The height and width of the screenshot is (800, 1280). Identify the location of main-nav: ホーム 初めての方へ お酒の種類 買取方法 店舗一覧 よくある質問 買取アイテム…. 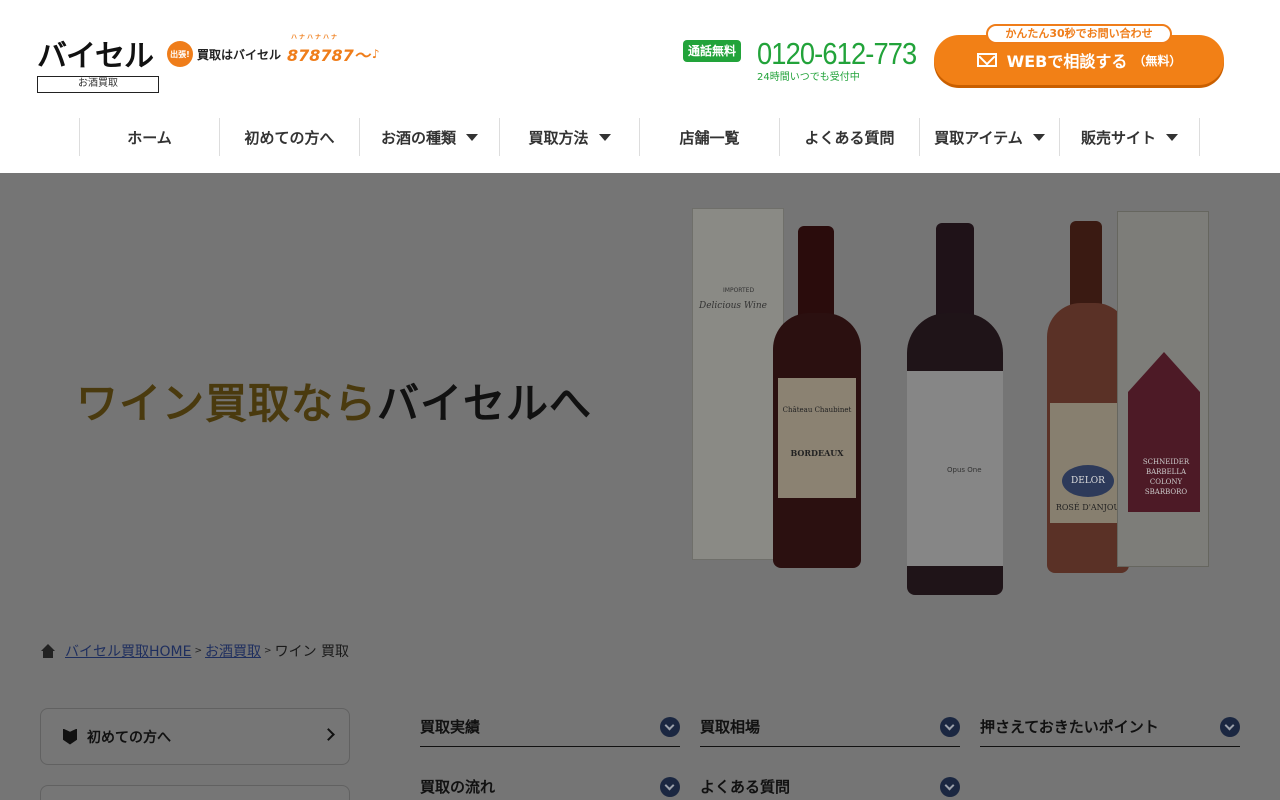
(640, 137).